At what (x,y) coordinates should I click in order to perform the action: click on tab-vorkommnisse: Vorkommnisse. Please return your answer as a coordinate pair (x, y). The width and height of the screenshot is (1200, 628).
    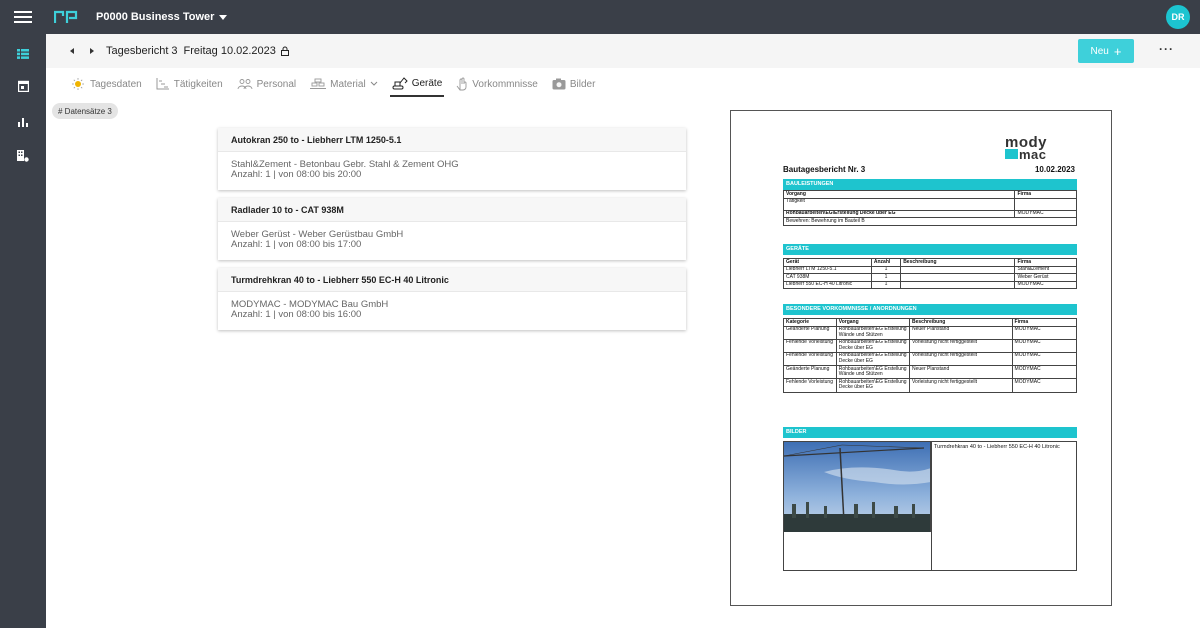
    Looking at the image, I should click on (497, 84).